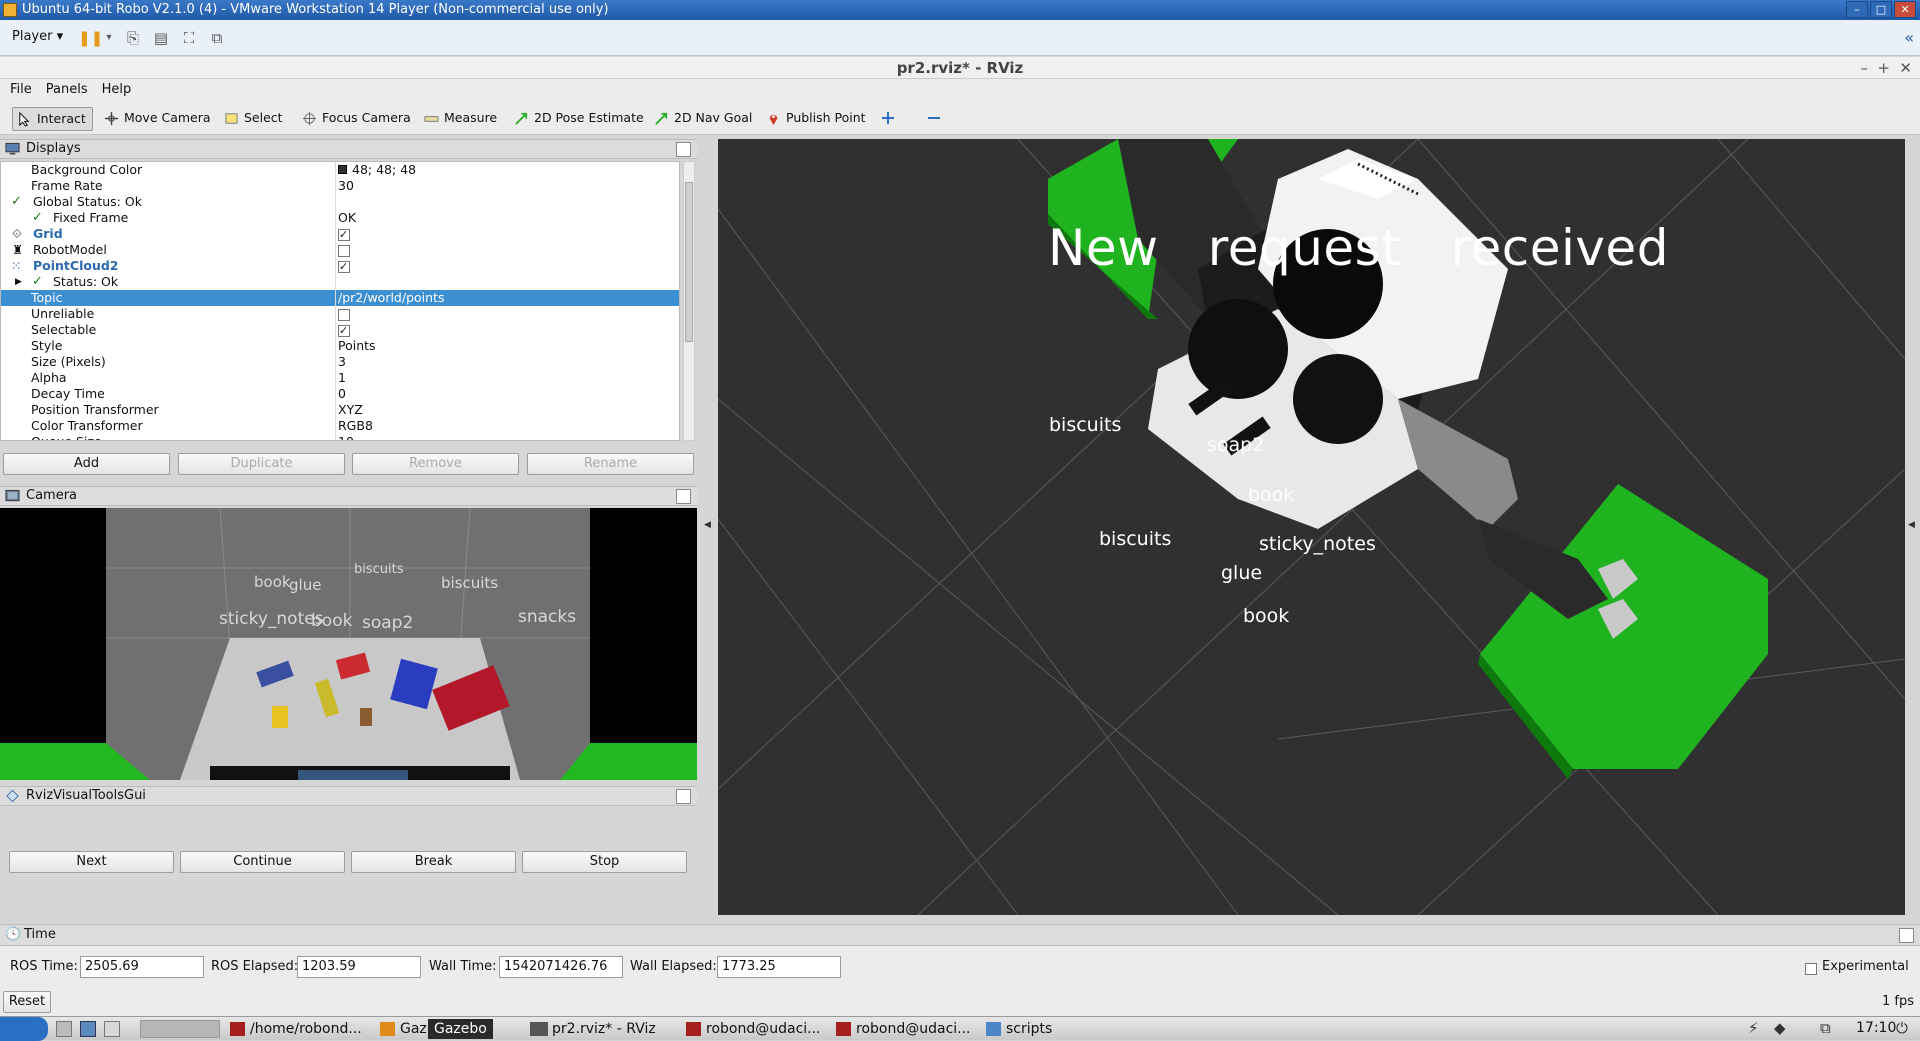 Image resolution: width=1920 pixels, height=1041 pixels. Describe the element at coordinates (1905, 68) in the screenshot. I see `rviz-close-button: ✕` at that location.